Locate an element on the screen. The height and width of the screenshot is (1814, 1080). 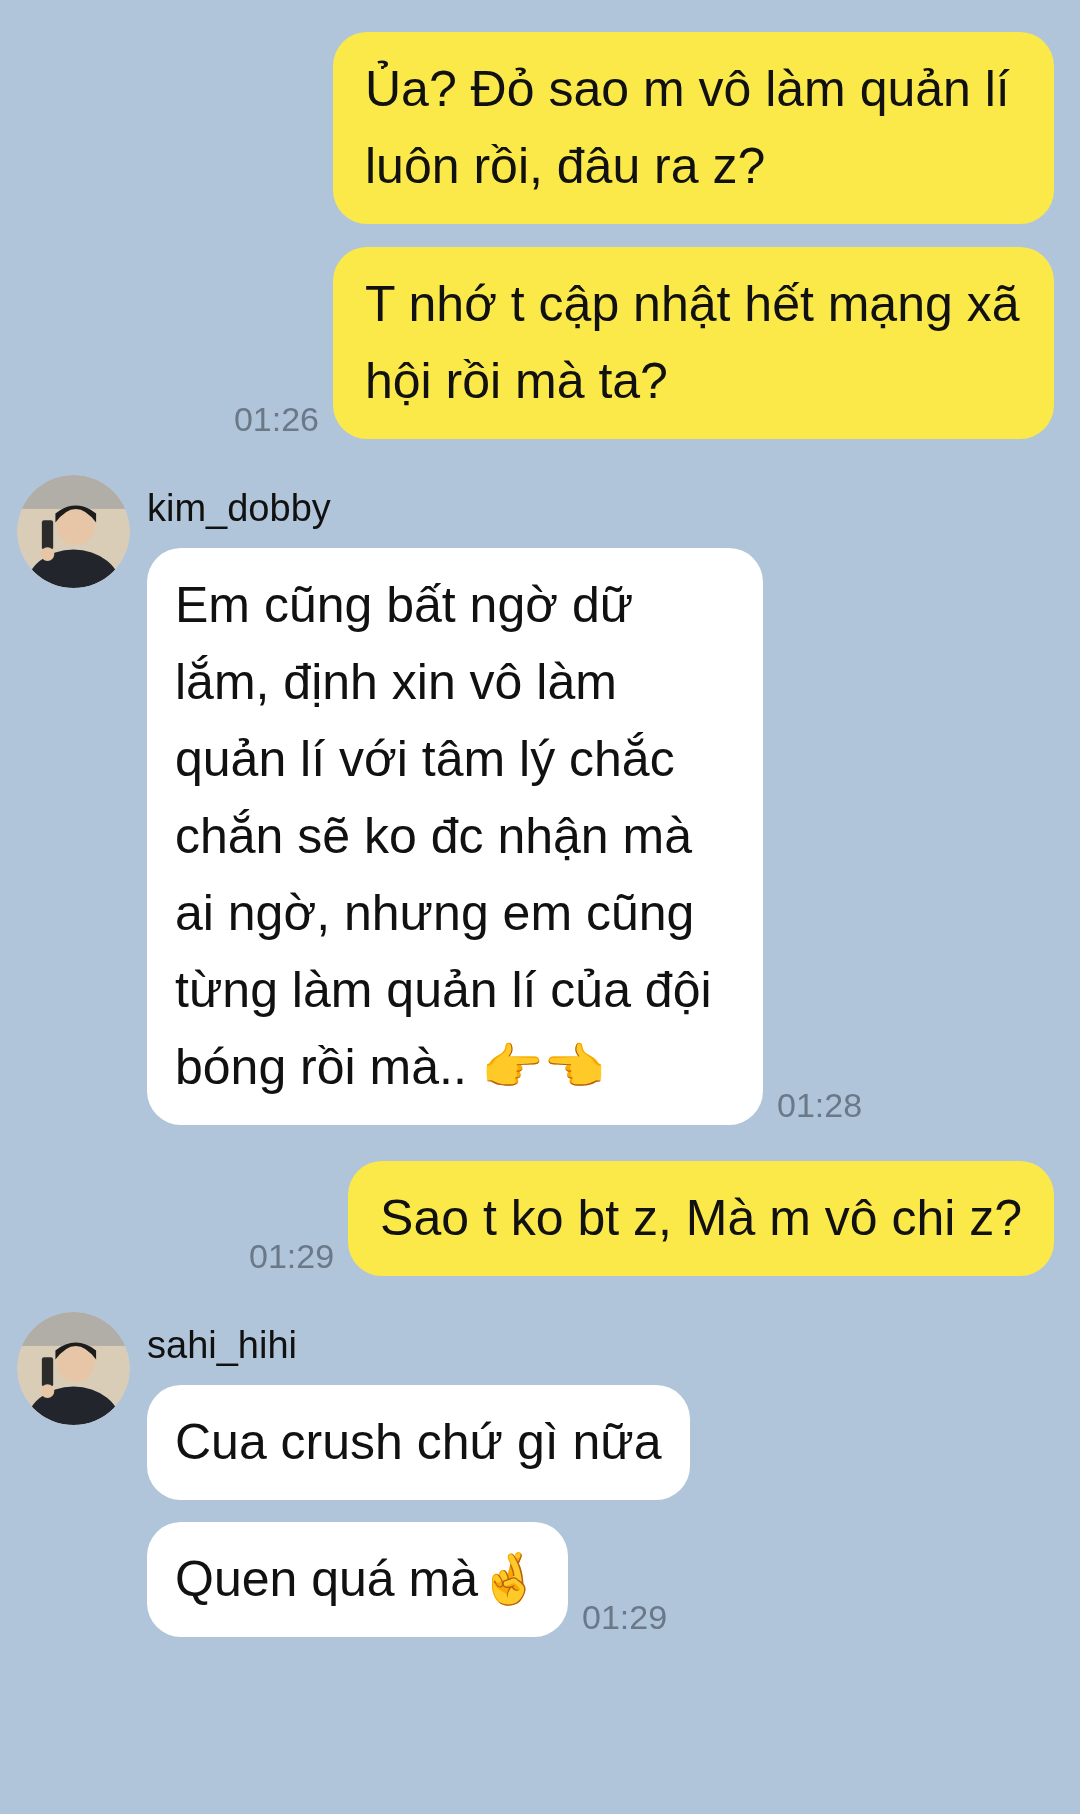
message-bubble: Sao t ko bt z, Mà m vô chi z? is located at coordinates (701, 1218).